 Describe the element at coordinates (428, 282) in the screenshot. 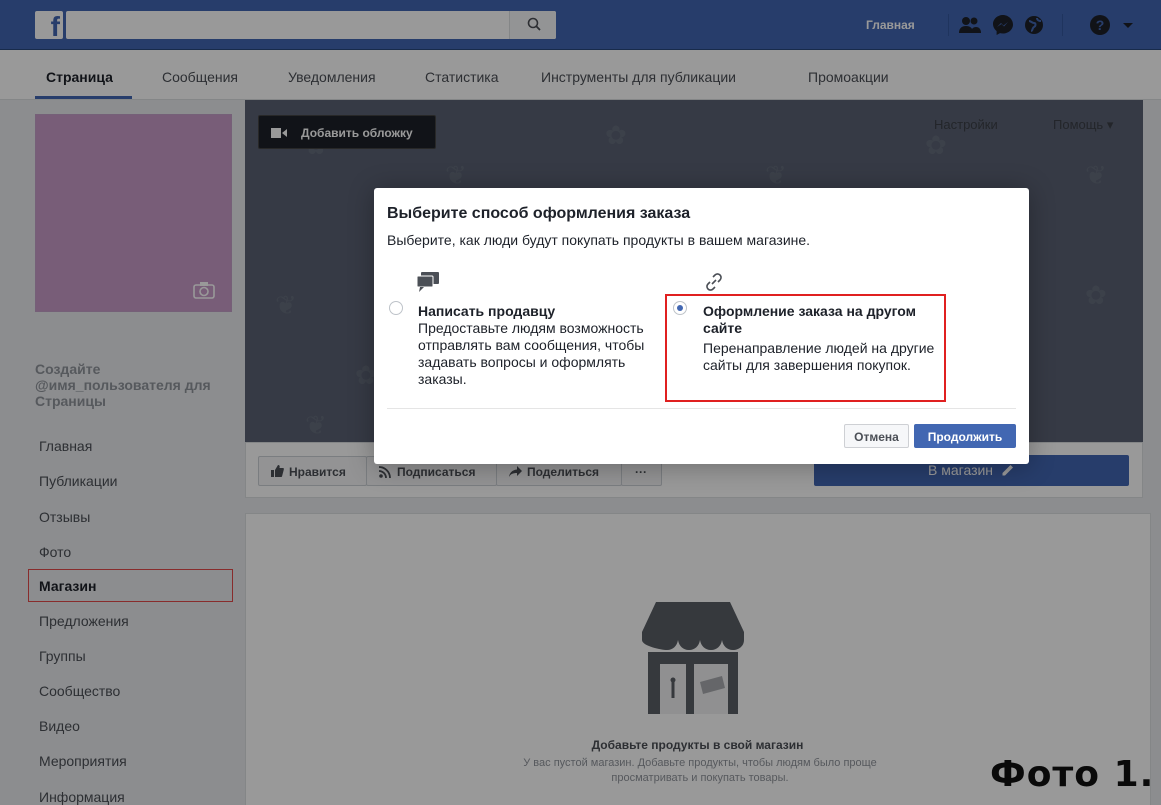

I see `chat-bubbles-icon` at that location.